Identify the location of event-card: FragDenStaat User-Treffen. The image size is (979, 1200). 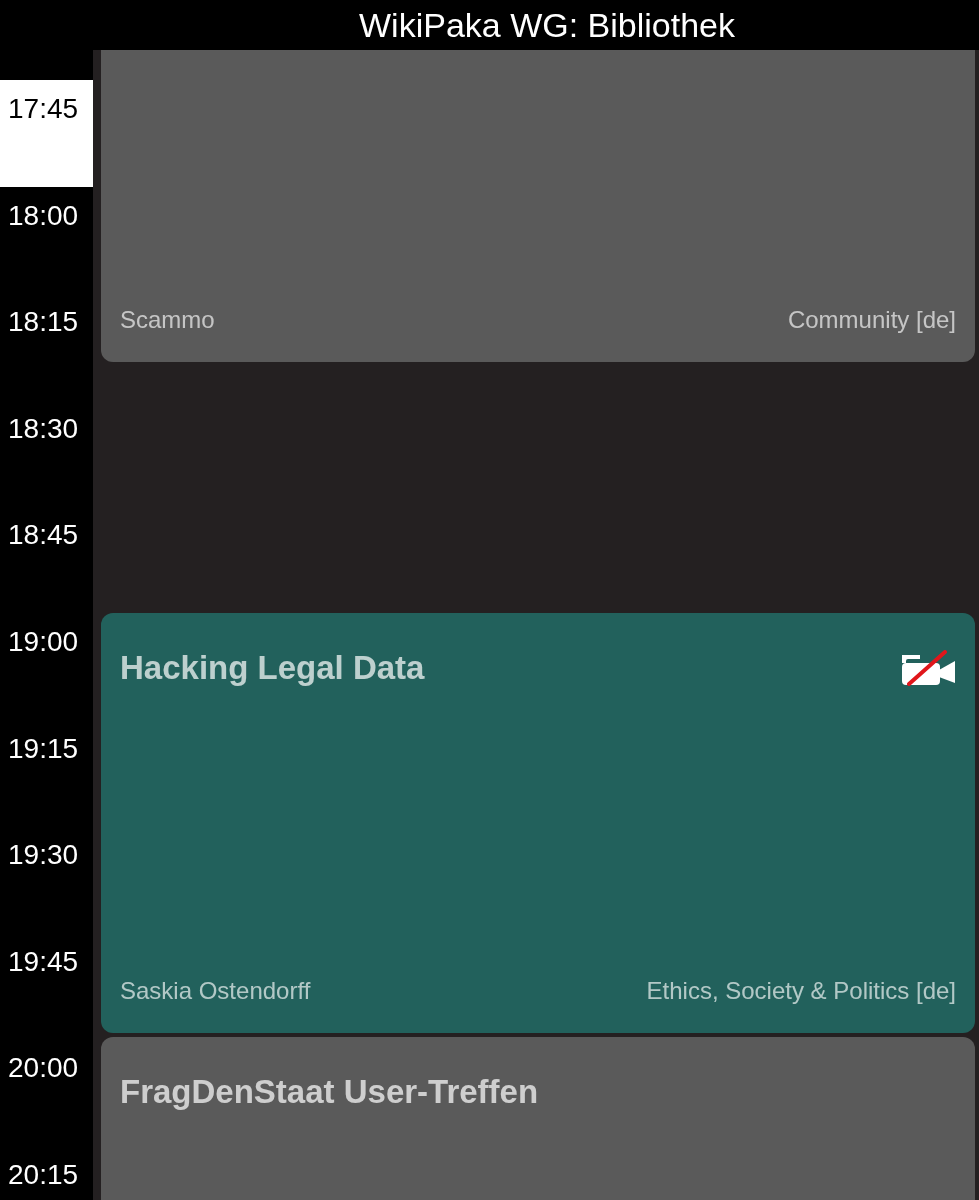
(538, 1118).